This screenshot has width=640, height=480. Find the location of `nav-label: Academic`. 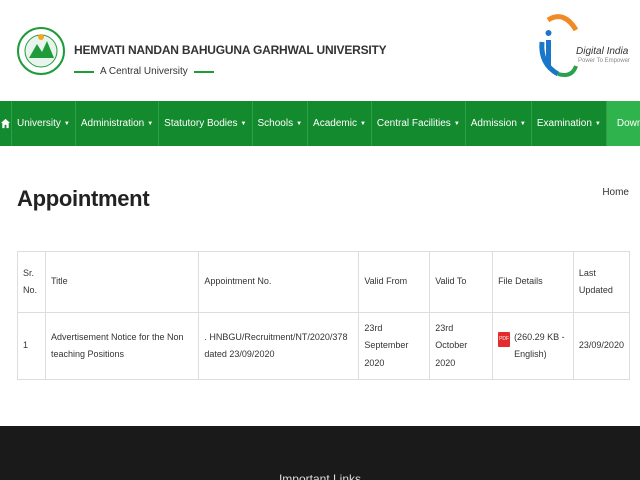

nav-label: Academic is located at coordinates (335, 123).